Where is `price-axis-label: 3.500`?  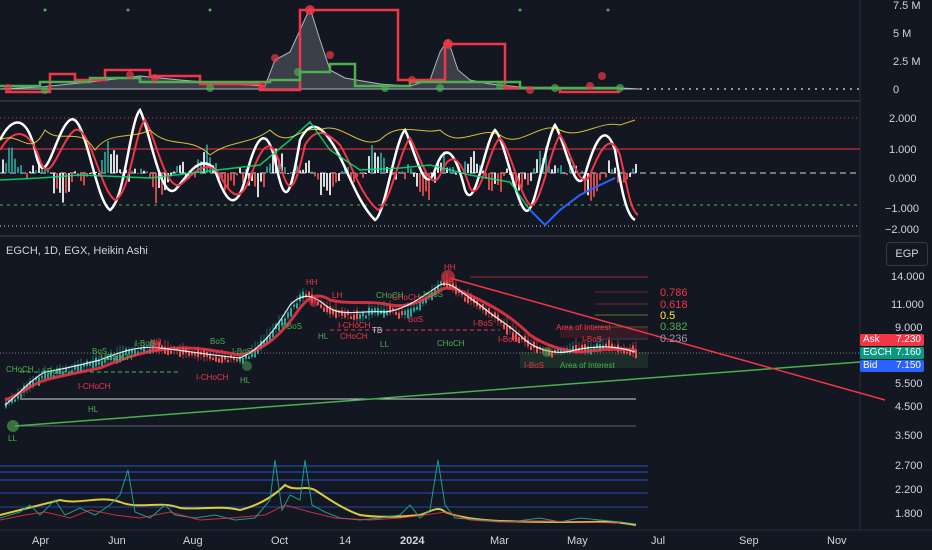
price-axis-label: 3.500 is located at coordinates (909, 436).